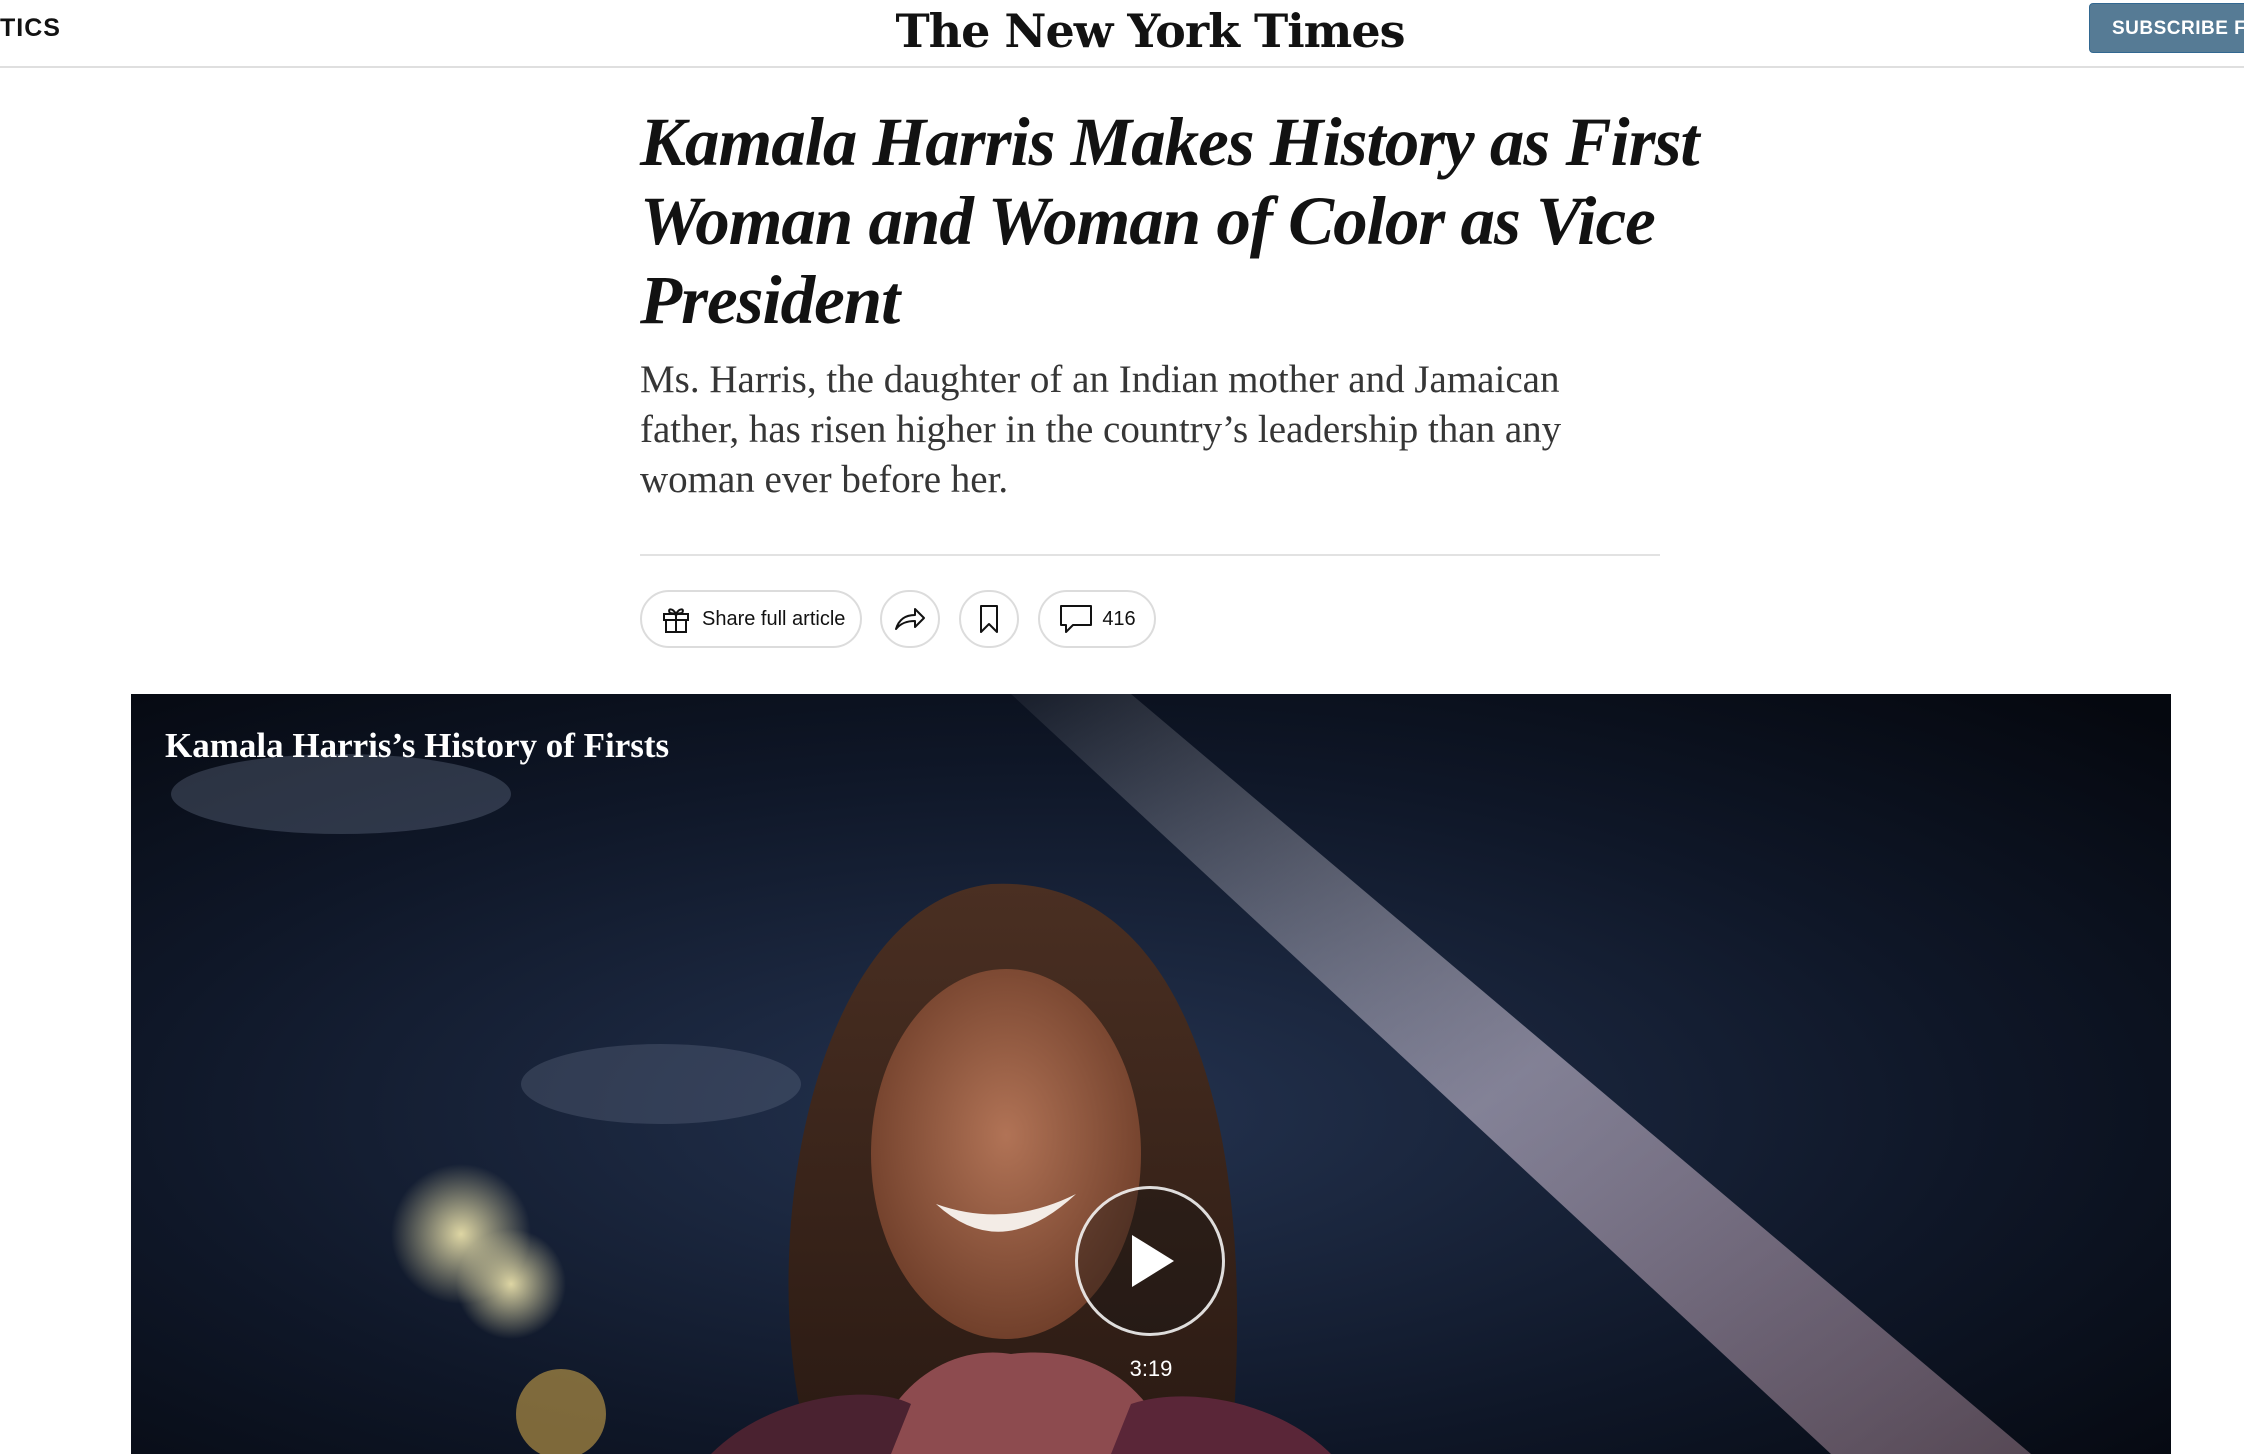 The width and height of the screenshot is (2244, 1454). What do you see at coordinates (1076, 619) in the screenshot?
I see `comment-icon` at bounding box center [1076, 619].